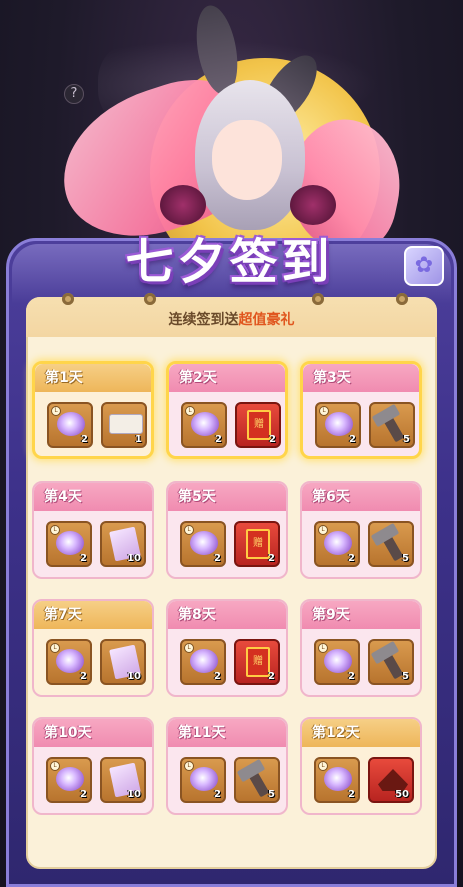 The width and height of the screenshot is (463, 887). I want to click on day-label: 第10天, so click(93, 733).